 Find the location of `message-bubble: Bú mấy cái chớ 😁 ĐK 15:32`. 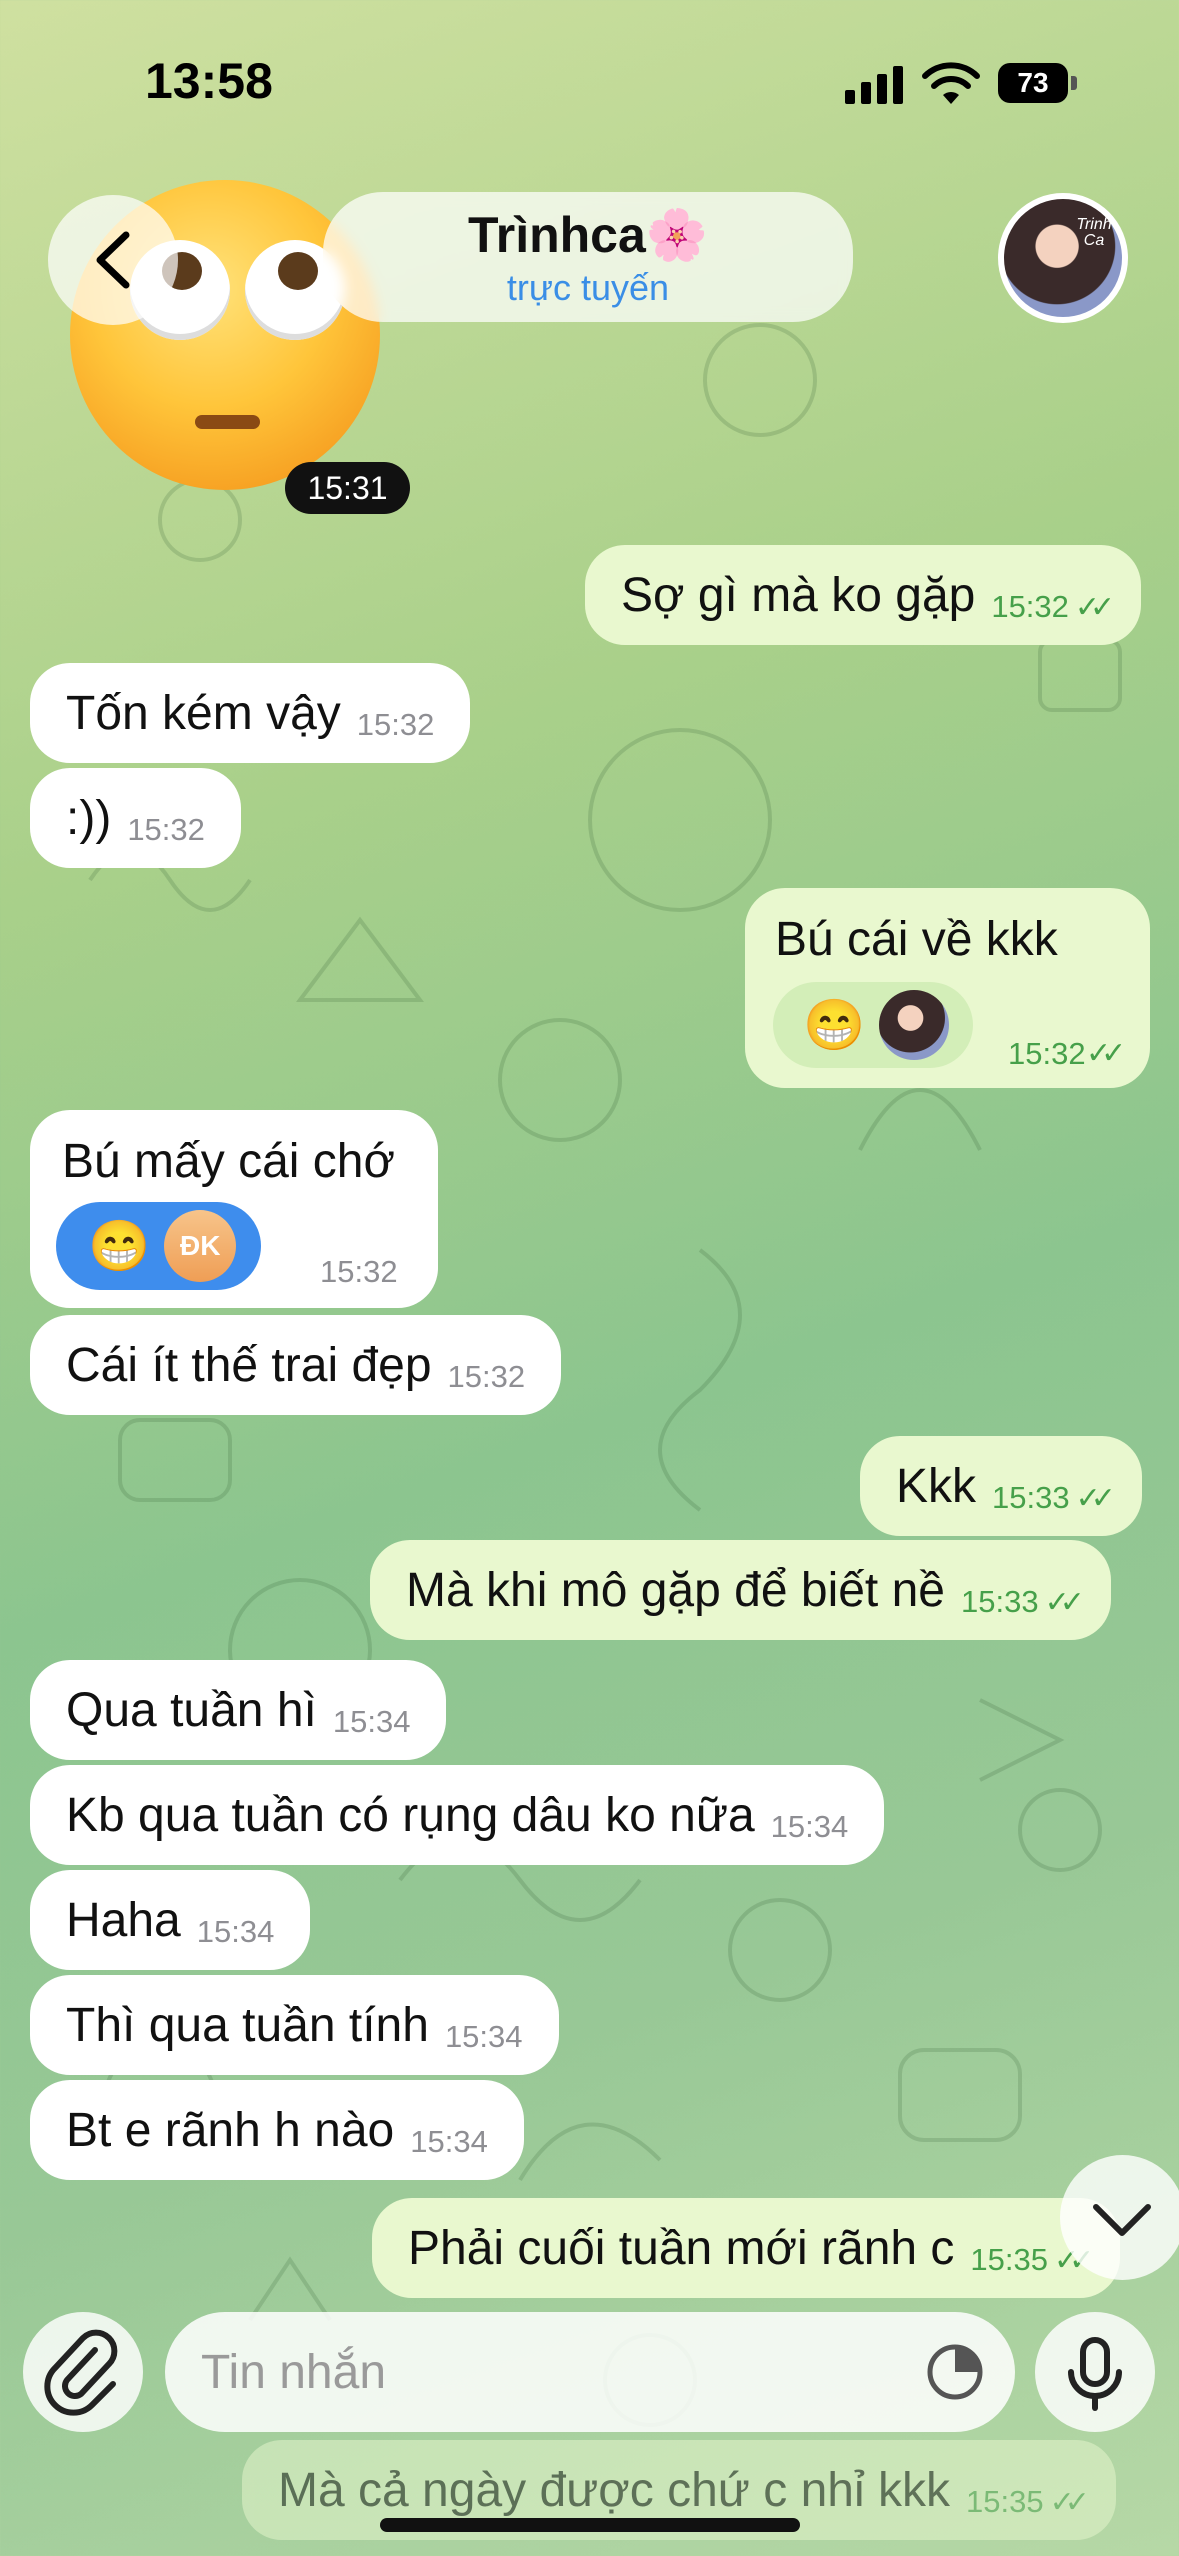

message-bubble: Bú mấy cái chớ 😁 ĐK 15:32 is located at coordinates (234, 1209).